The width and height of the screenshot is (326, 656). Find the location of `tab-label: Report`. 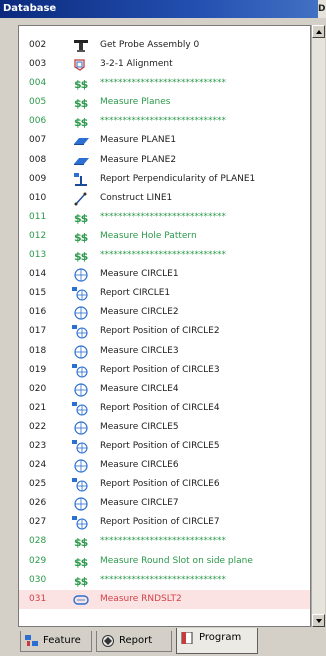

tab-label: Report is located at coordinates (136, 640).